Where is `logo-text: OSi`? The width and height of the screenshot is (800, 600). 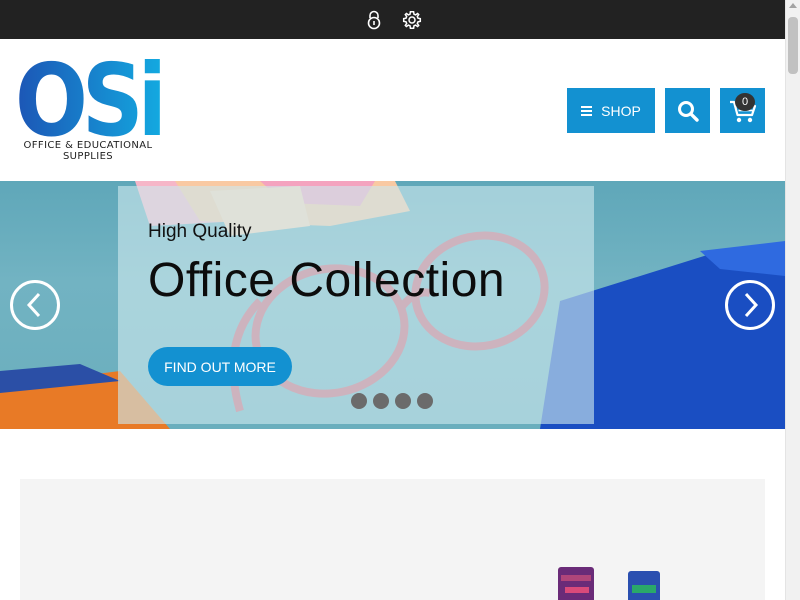
logo-text: OSi is located at coordinates (88, 97).